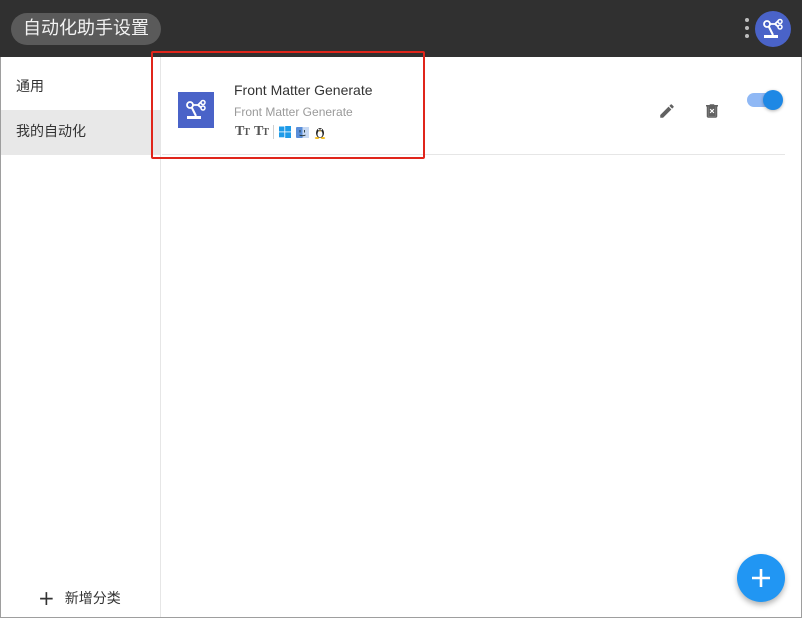  What do you see at coordinates (293, 112) in the screenshot?
I see `automation-subtitle: Front Matter Generate` at bounding box center [293, 112].